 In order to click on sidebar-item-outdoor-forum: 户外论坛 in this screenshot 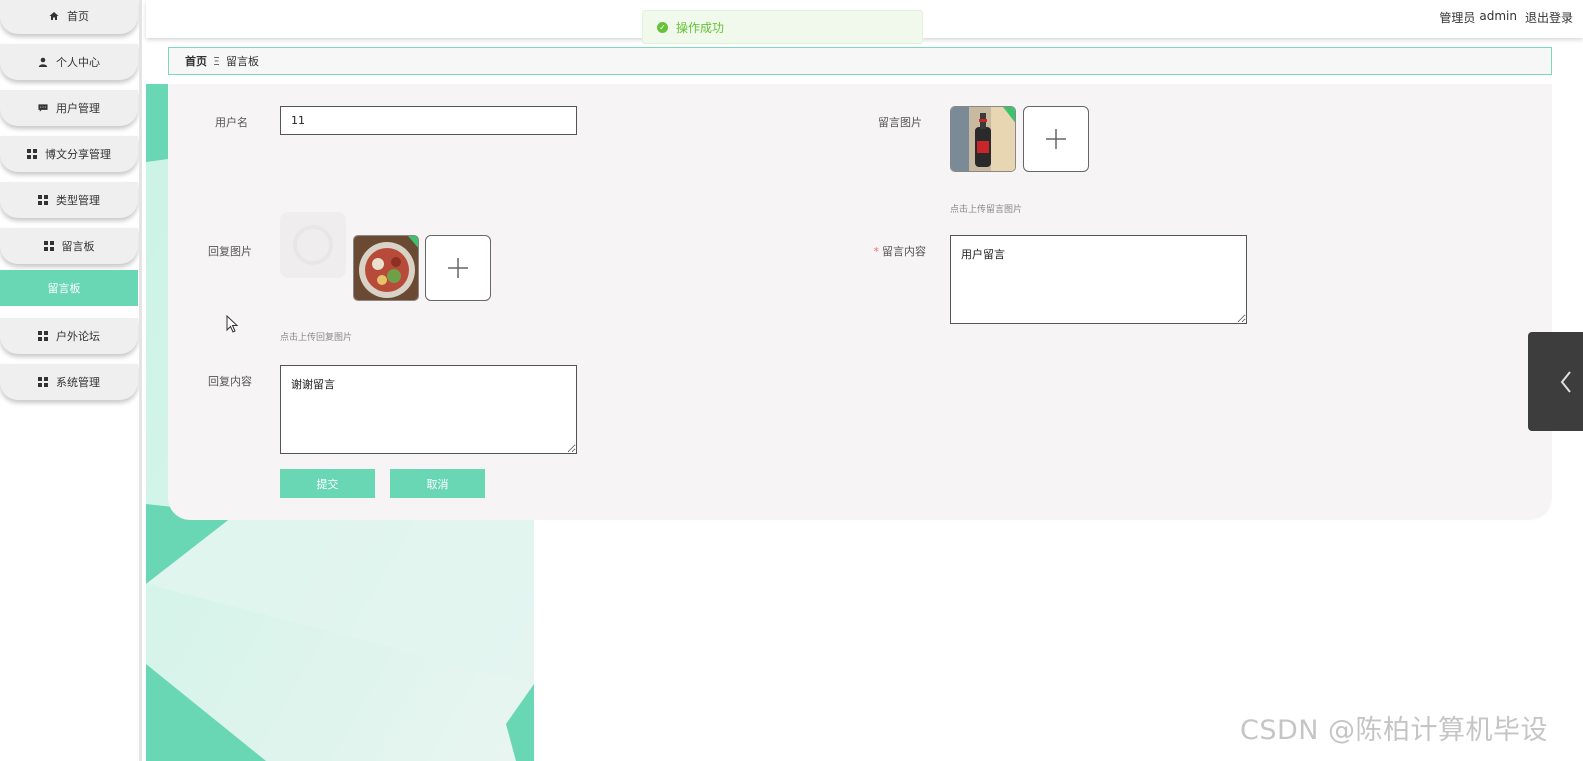, I will do `click(69, 336)`.